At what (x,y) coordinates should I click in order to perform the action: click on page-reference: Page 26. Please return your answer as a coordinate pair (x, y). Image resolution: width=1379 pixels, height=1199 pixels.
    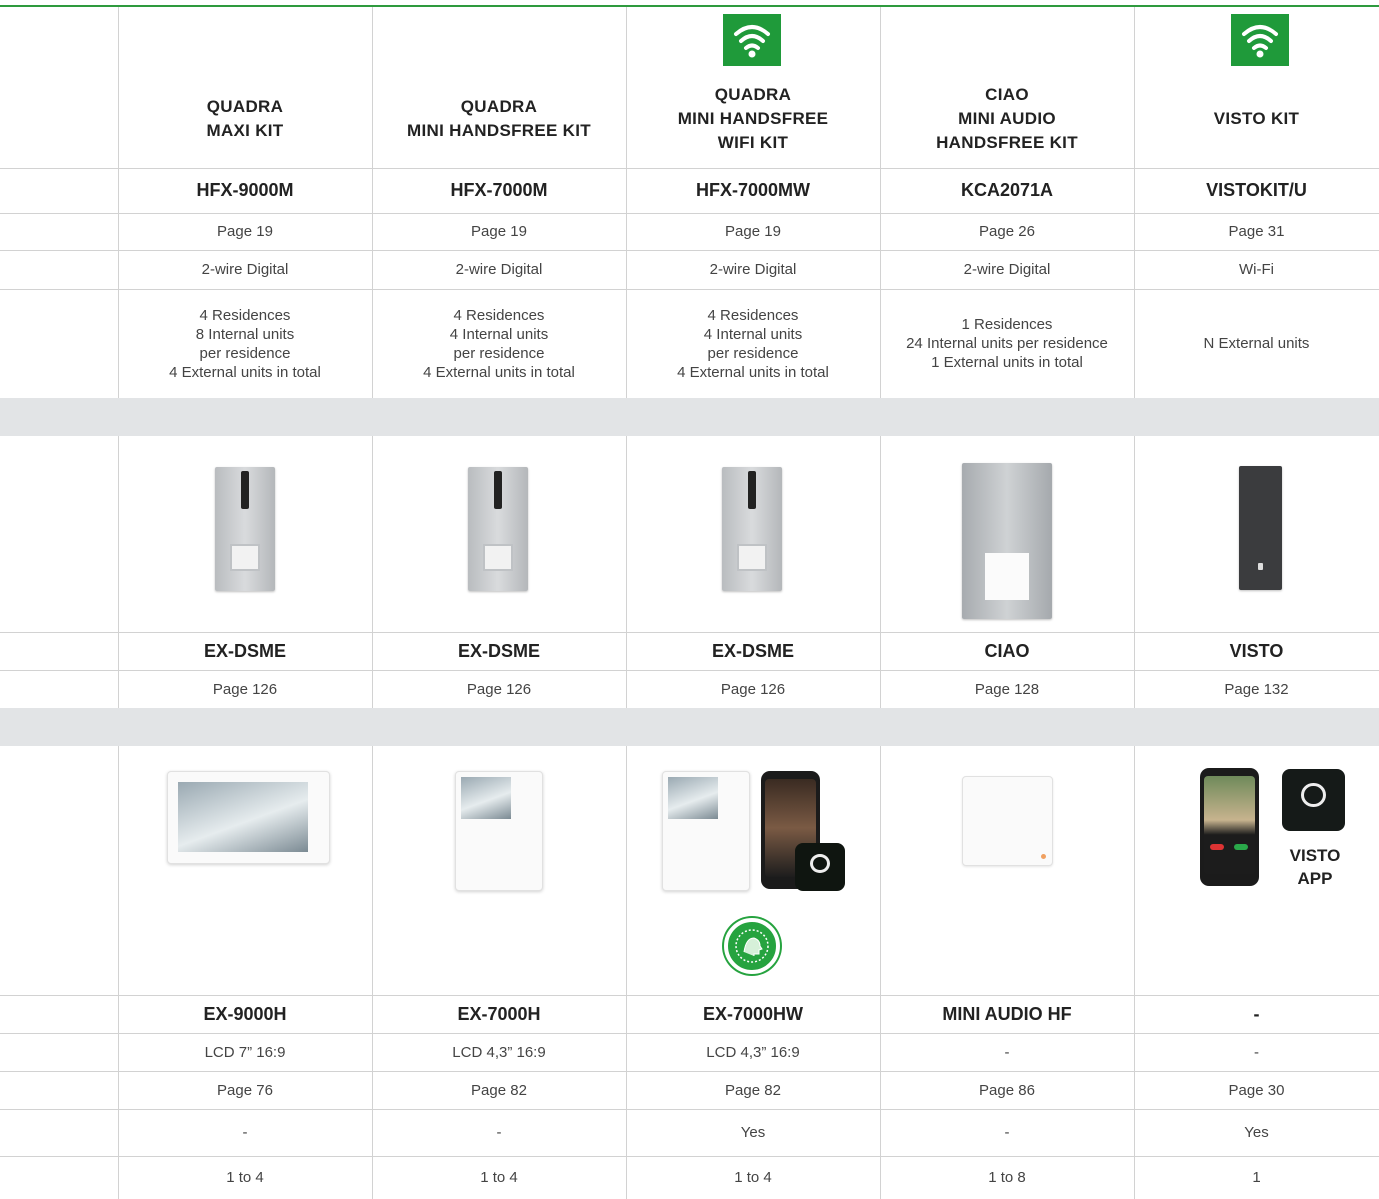
    Looking at the image, I should click on (1007, 231).